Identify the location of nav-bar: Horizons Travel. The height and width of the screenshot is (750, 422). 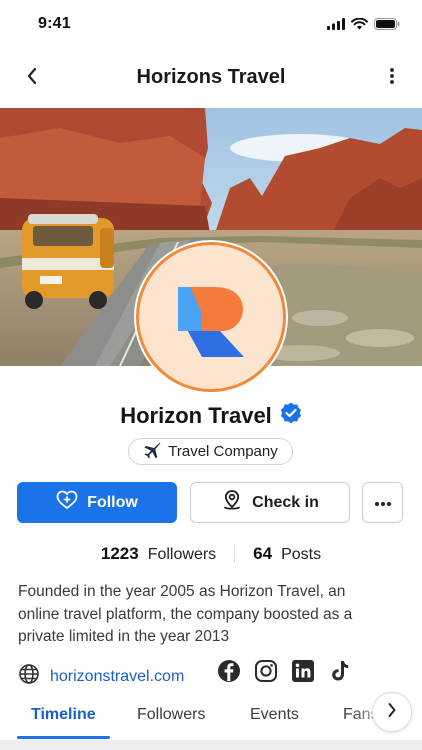
(211, 79).